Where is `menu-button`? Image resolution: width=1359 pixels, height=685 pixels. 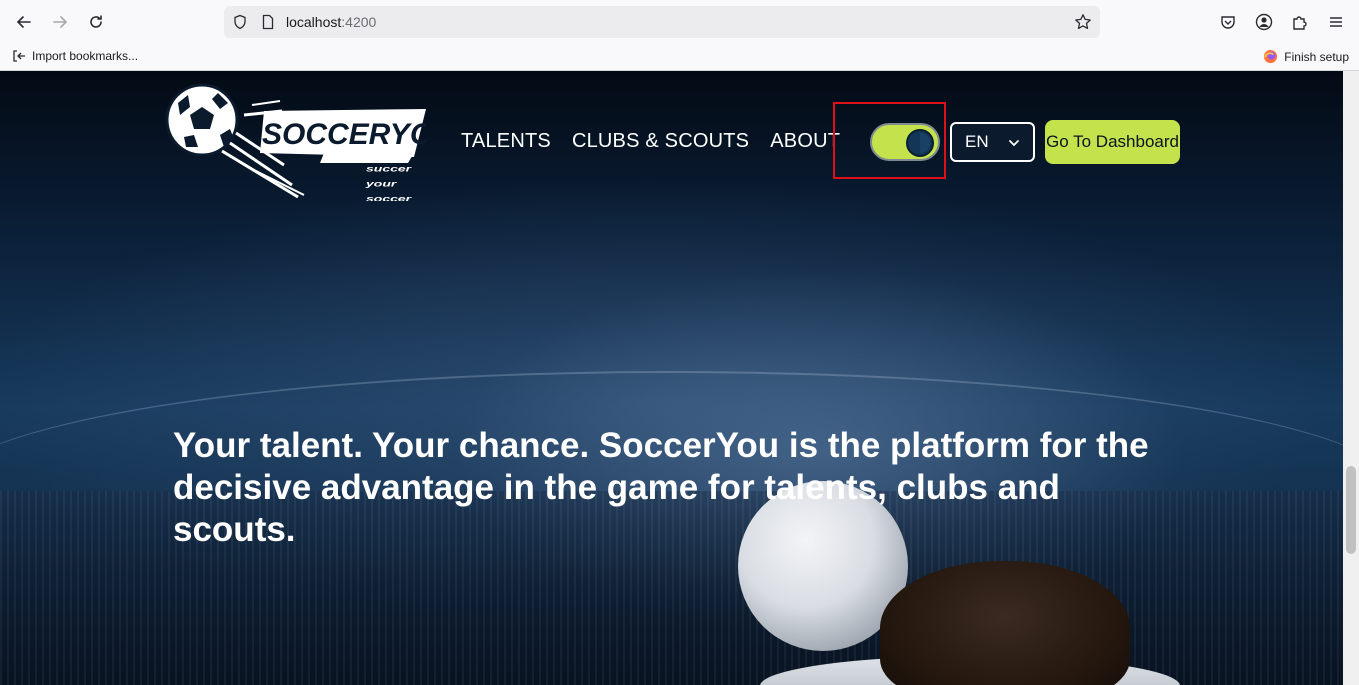 menu-button is located at coordinates (1336, 22).